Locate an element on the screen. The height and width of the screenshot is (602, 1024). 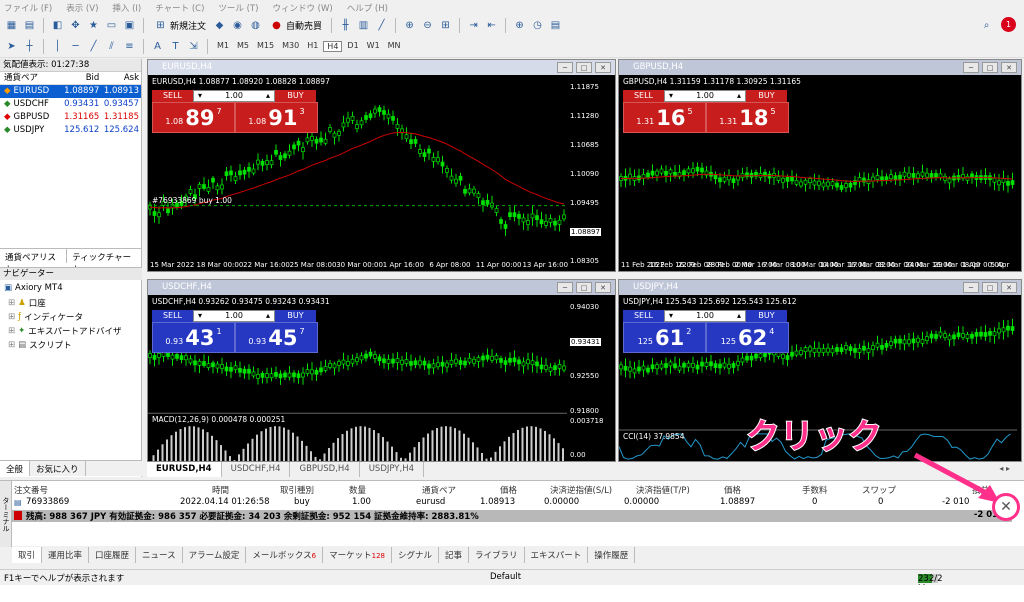
close-icon: ✕ is located at coordinates (1006, 507).